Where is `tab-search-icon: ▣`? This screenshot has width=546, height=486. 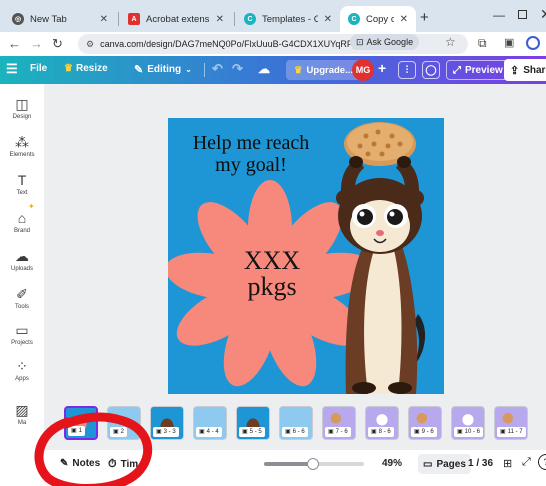
tab-search-icon: ▣ is located at coordinates (509, 42).